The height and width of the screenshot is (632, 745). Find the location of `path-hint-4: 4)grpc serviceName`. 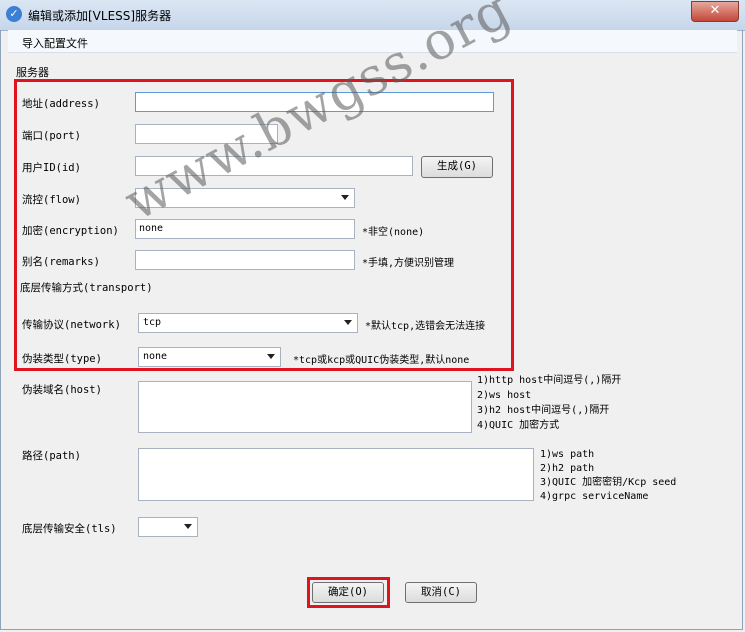

path-hint-4: 4)grpc serviceName is located at coordinates (594, 496).